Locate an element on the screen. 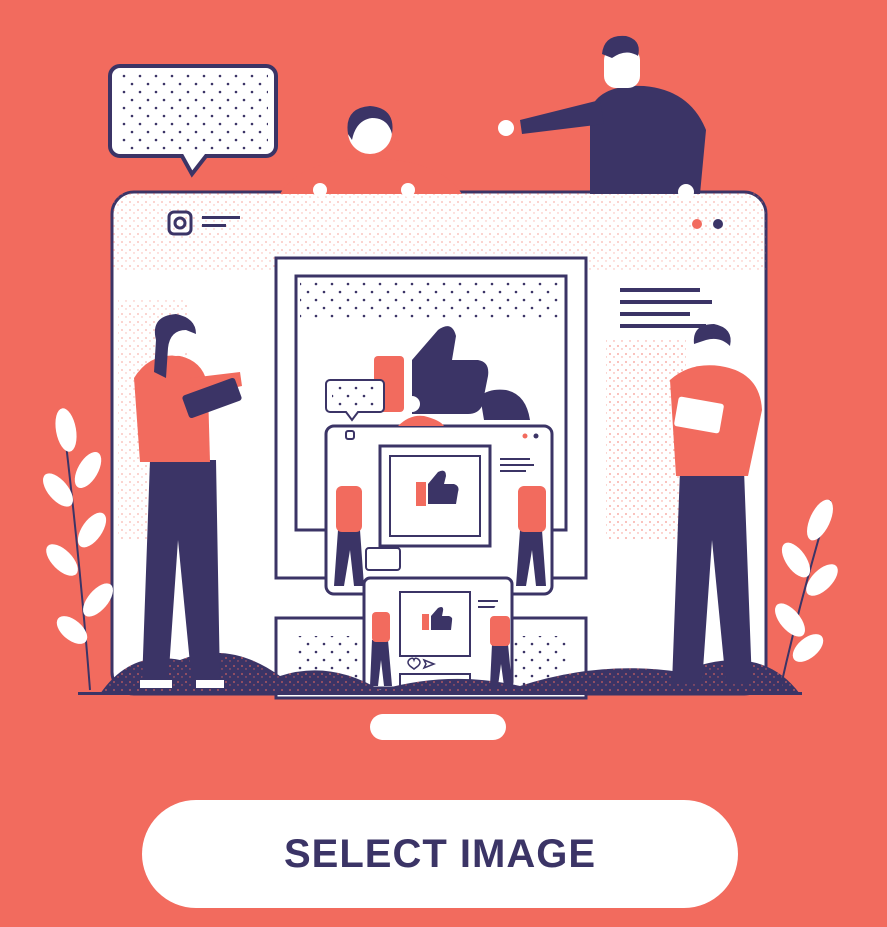 Image resolution: width=887 pixels, height=927 pixels. home-indicator is located at coordinates (438, 727).